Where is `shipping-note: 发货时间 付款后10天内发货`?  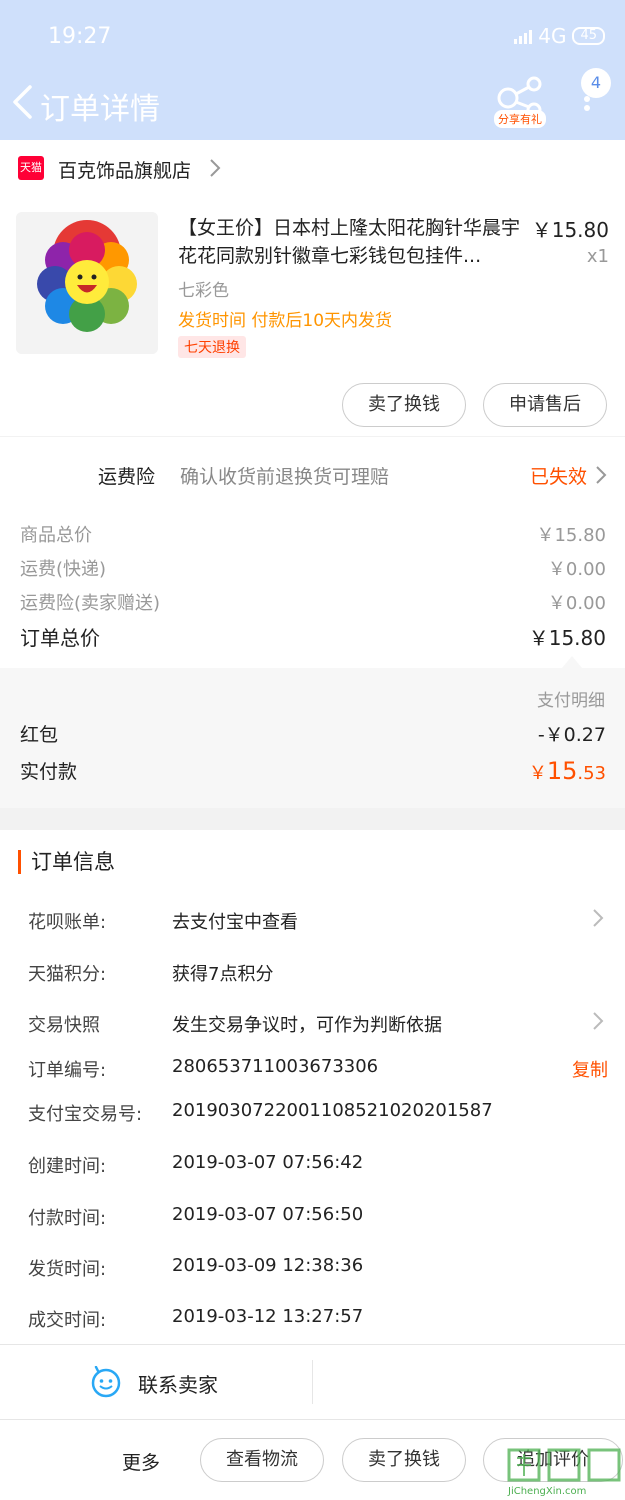 shipping-note: 发货时间 付款后10天内发货 is located at coordinates (285, 321).